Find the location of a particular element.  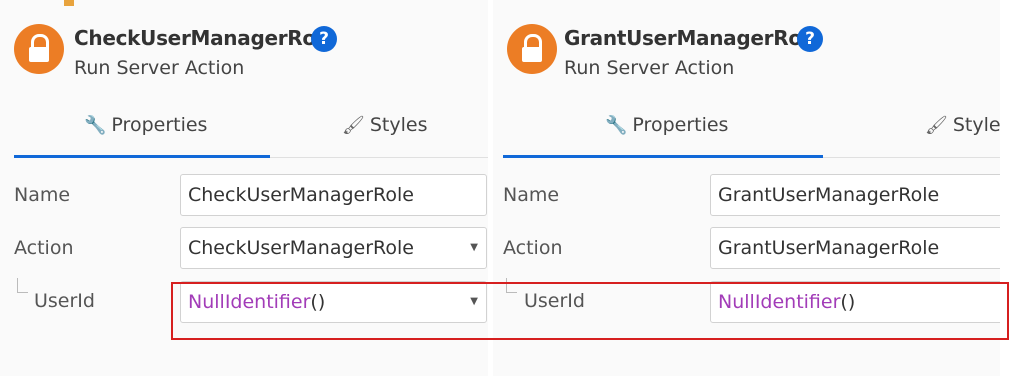

action-select: GrantUserManagerRole is located at coordinates (855, 248).